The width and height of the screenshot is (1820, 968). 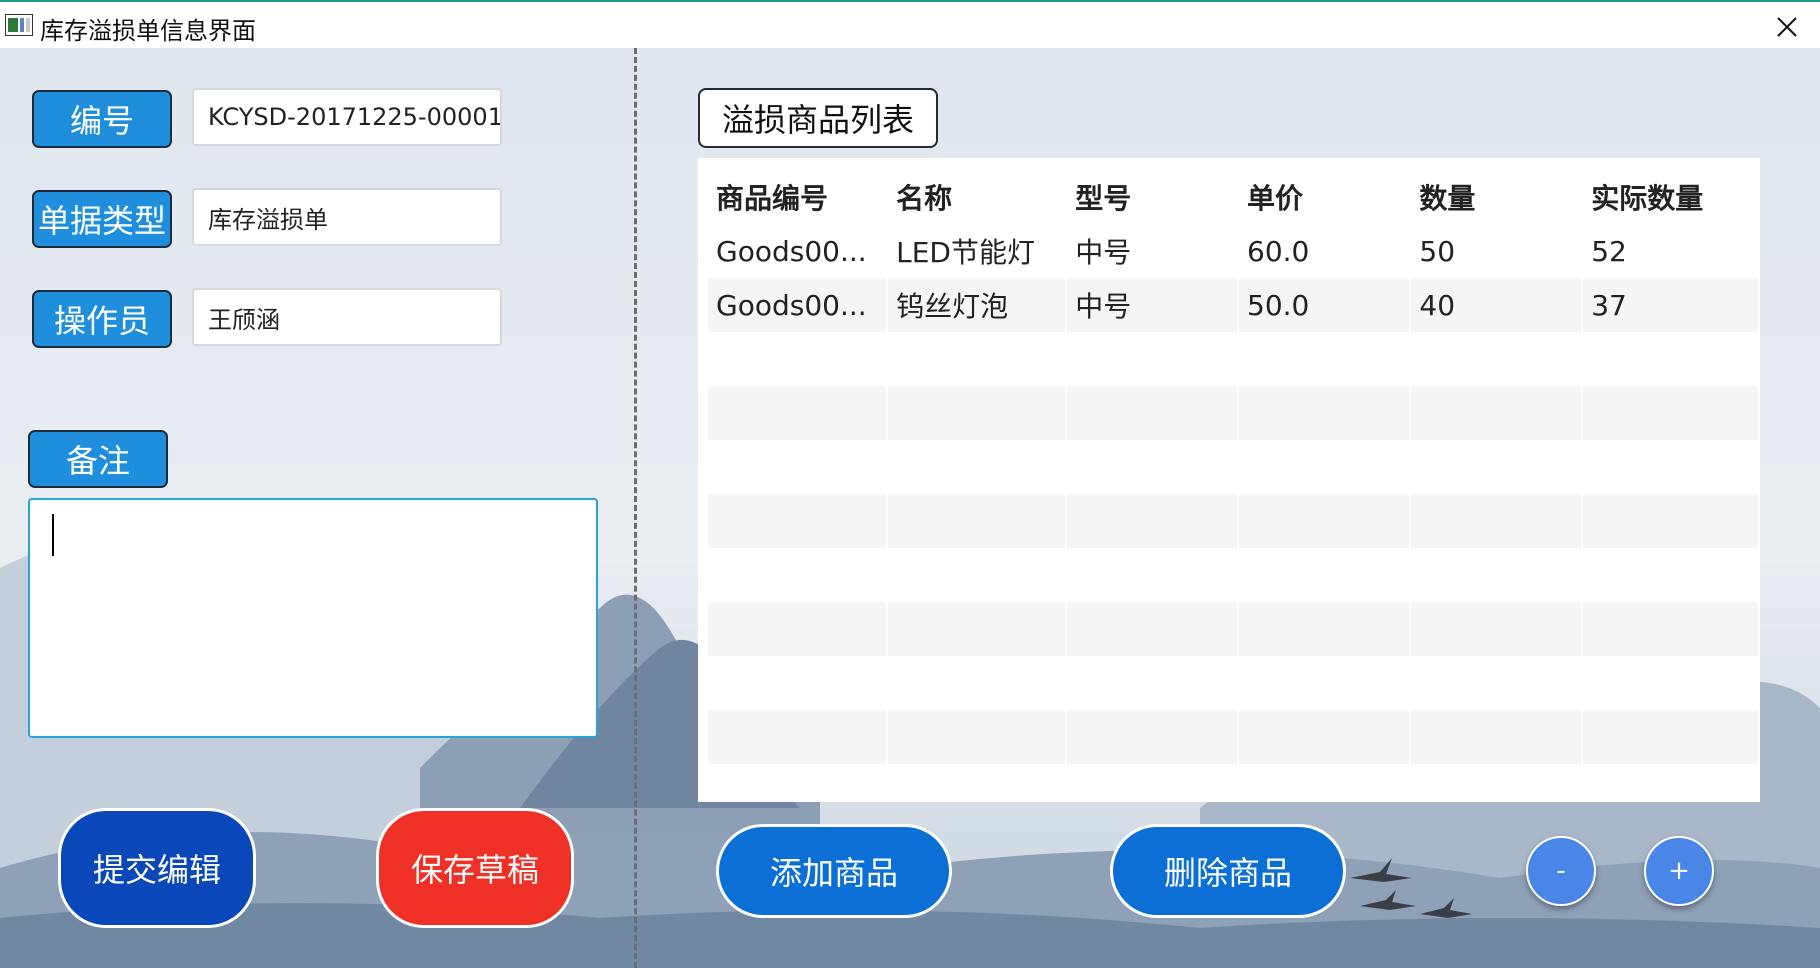 I want to click on goods-name-cell: LED节能灯, so click(x=965, y=252).